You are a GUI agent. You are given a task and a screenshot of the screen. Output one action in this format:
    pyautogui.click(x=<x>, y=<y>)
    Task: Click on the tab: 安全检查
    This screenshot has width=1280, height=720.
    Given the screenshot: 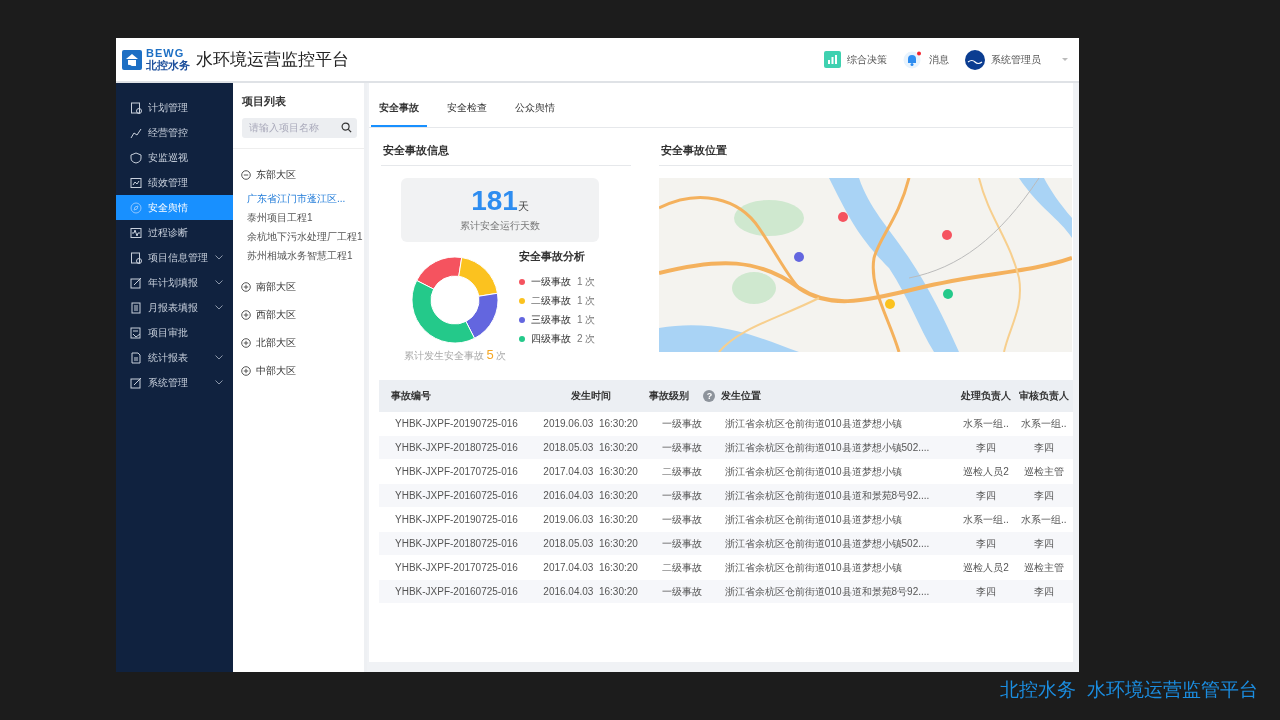 What is the action you would take?
    pyautogui.click(x=467, y=113)
    